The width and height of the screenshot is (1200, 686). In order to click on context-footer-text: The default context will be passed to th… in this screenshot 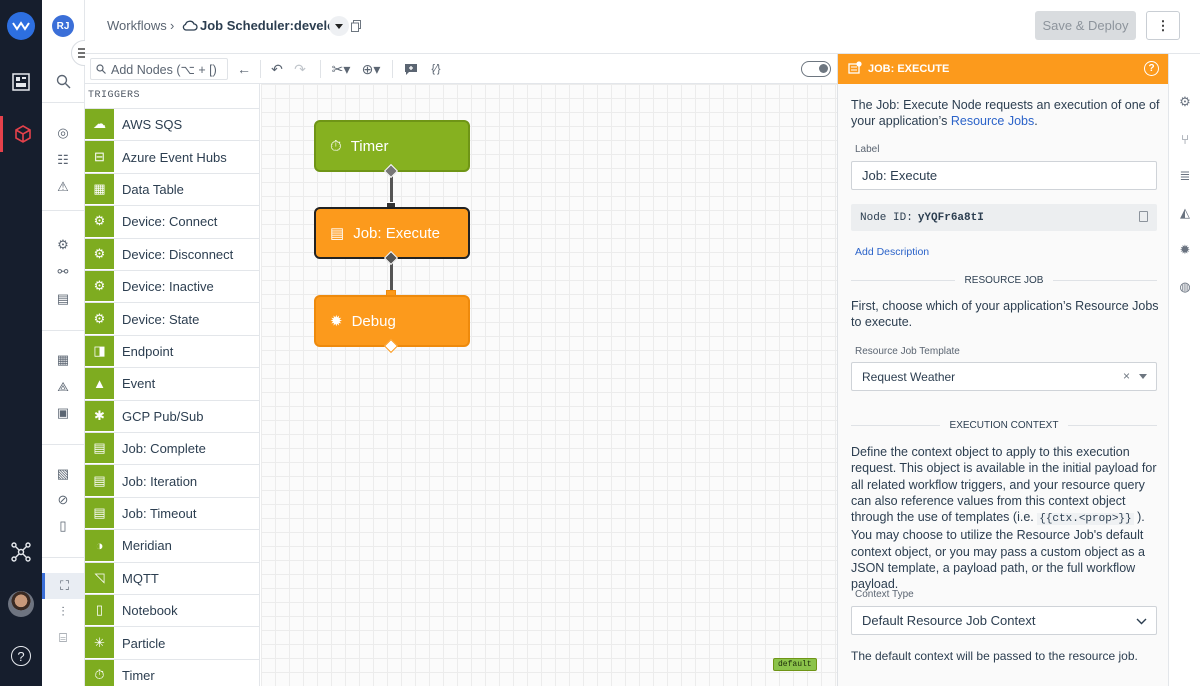, I will do `click(994, 656)`.